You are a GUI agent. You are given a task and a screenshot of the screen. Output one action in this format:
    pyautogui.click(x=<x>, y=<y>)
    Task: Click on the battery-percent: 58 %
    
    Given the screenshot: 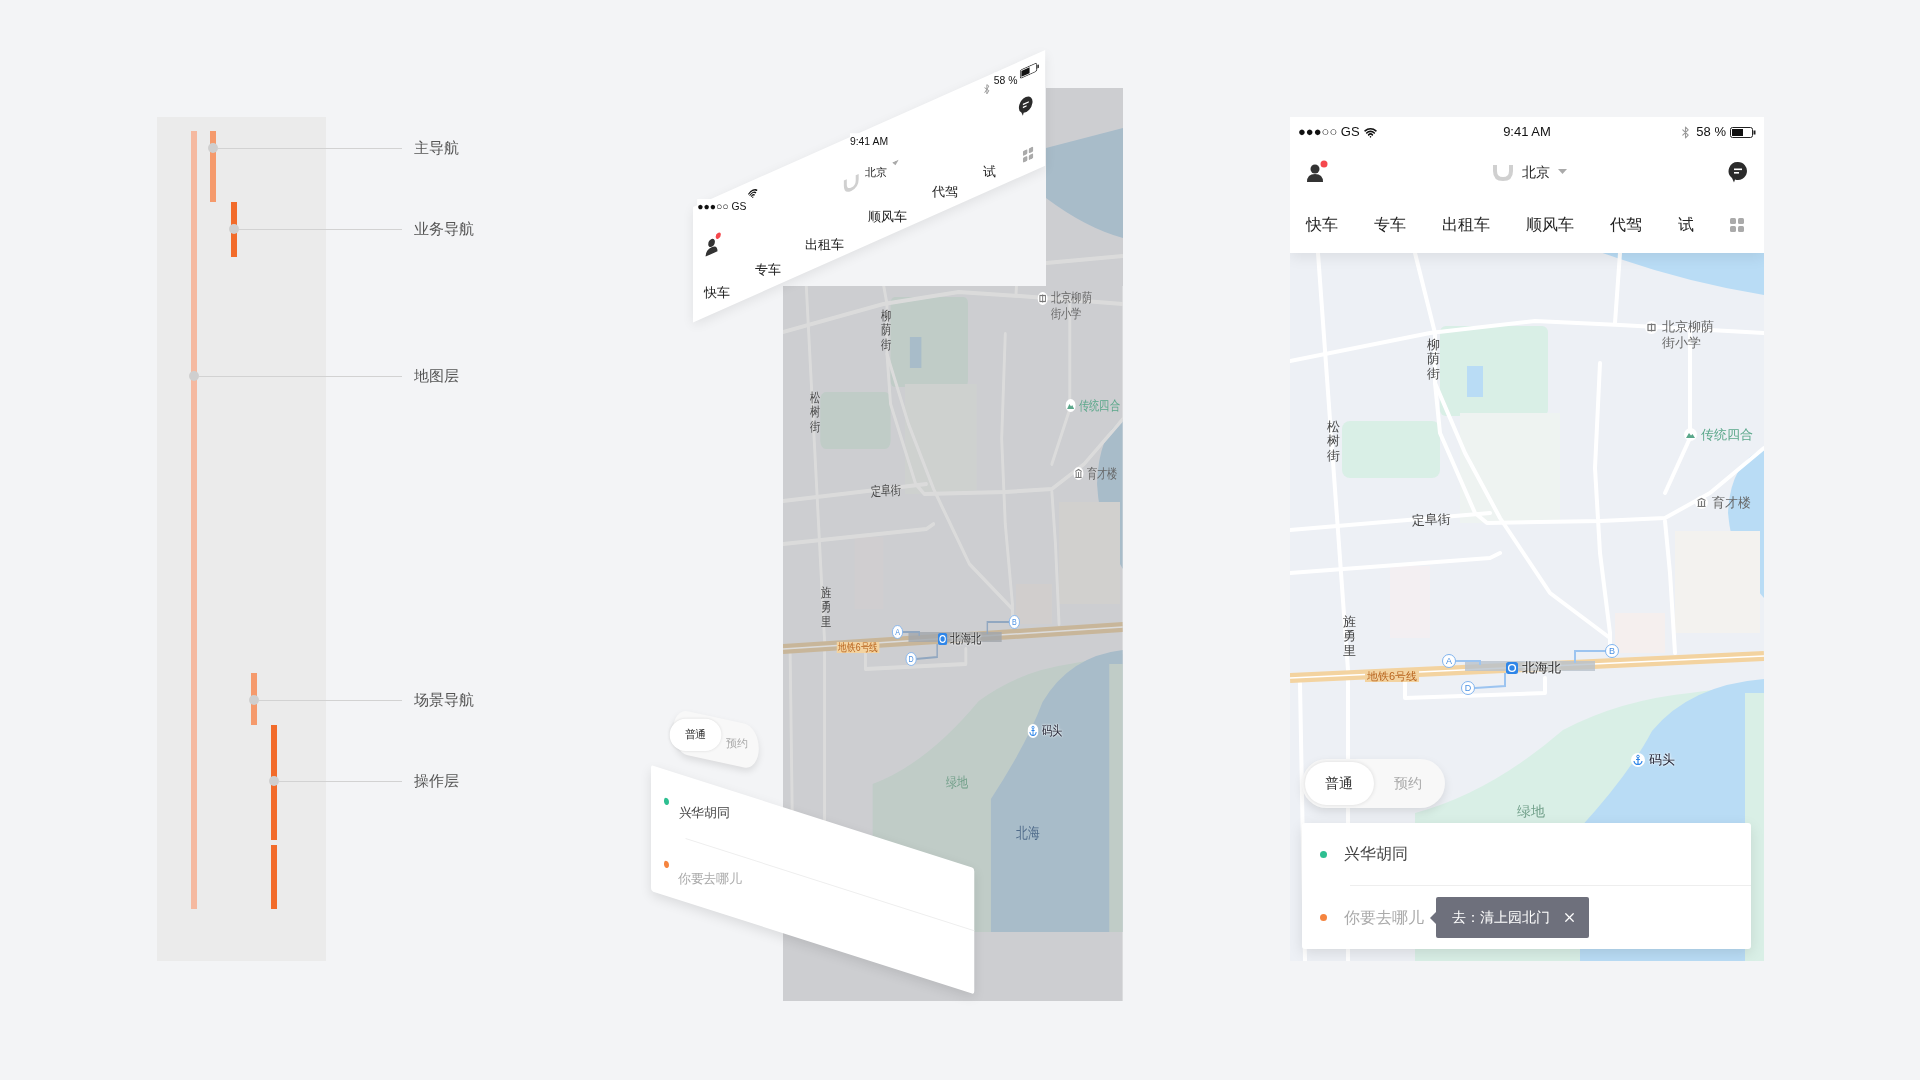 What is the action you would take?
    pyautogui.click(x=1711, y=132)
    